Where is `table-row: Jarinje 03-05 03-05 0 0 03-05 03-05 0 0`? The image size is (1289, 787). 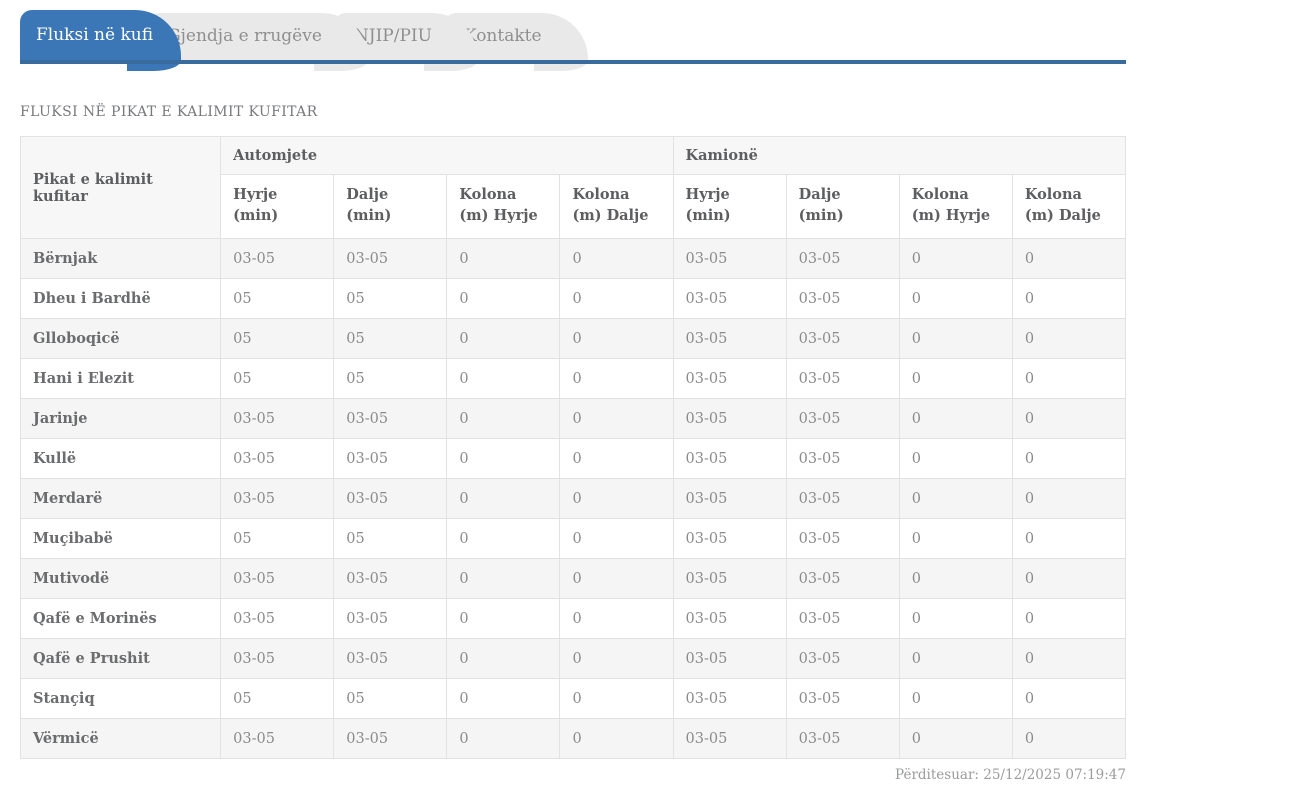
table-row: Jarinje 03-05 03-05 0 0 03-05 03-05 0 0 is located at coordinates (573, 418).